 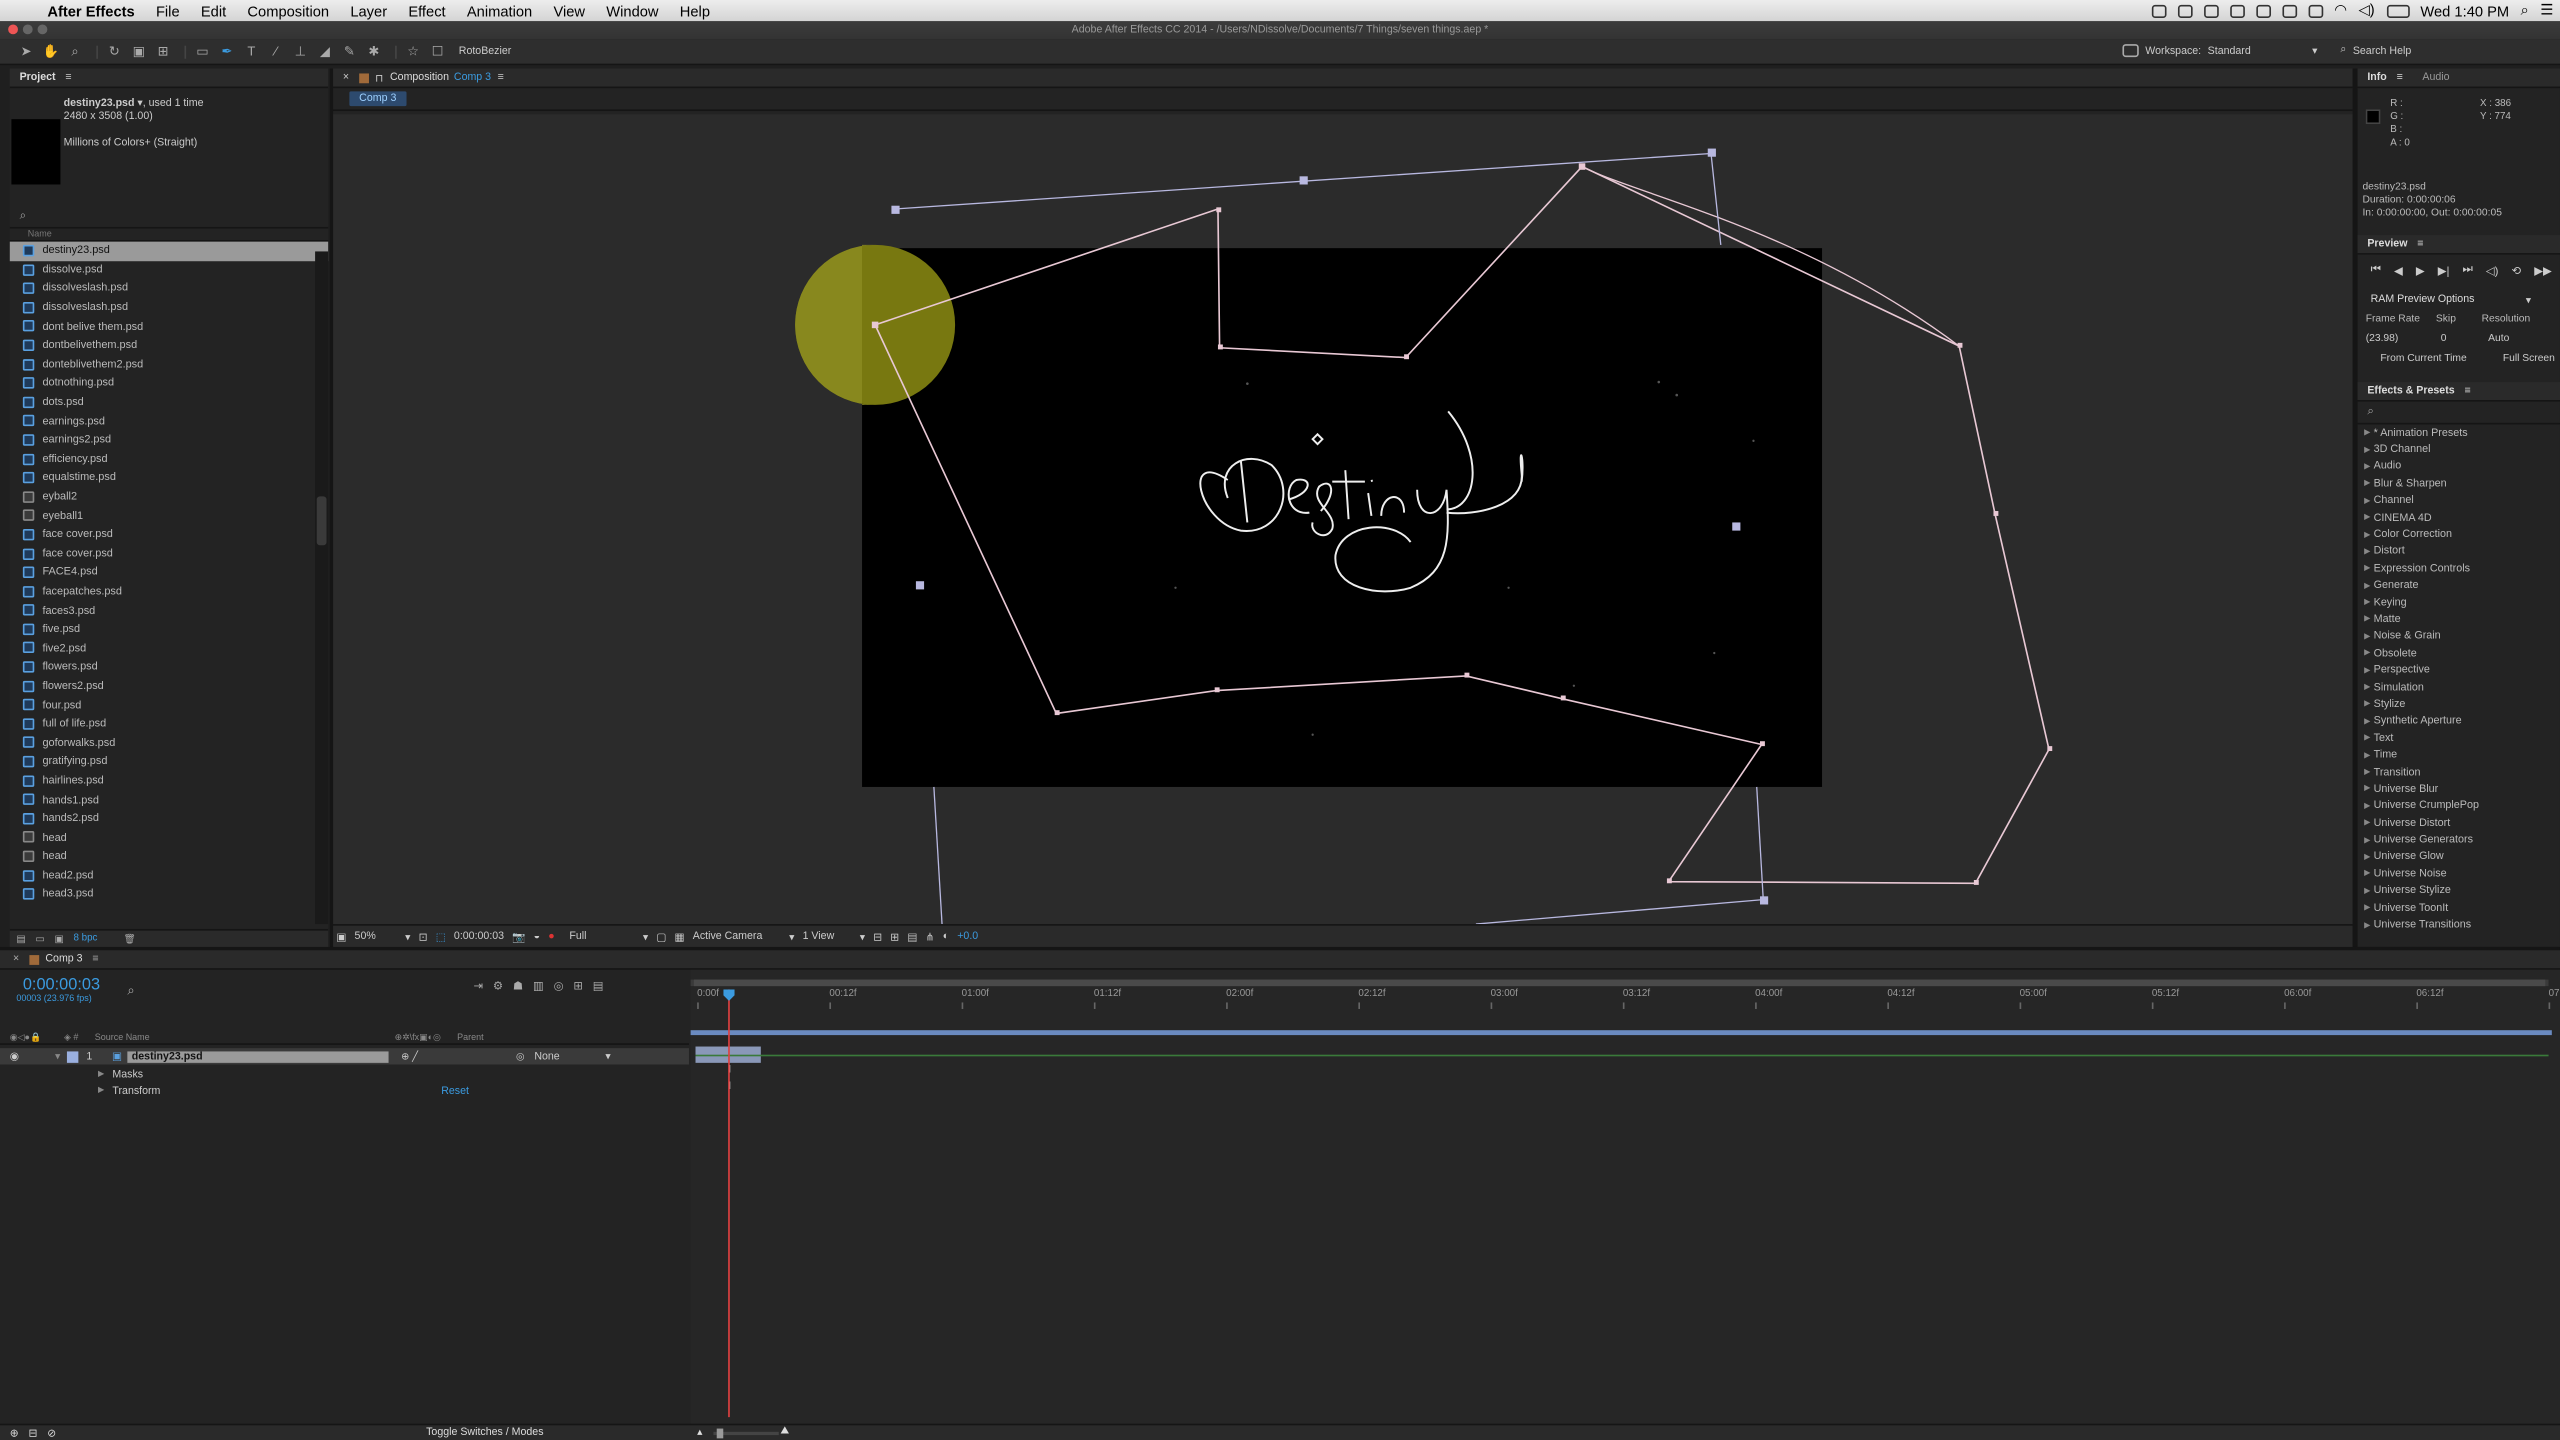 I want to click on effects-category: ▶ Matte, so click(x=2459, y=619).